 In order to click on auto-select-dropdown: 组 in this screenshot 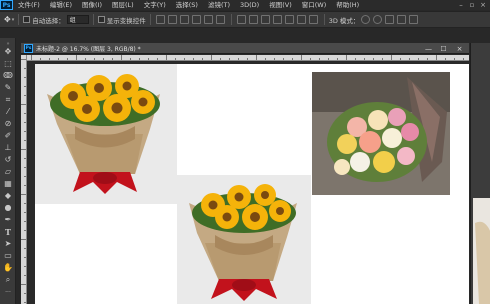, I will do `click(77, 19)`.